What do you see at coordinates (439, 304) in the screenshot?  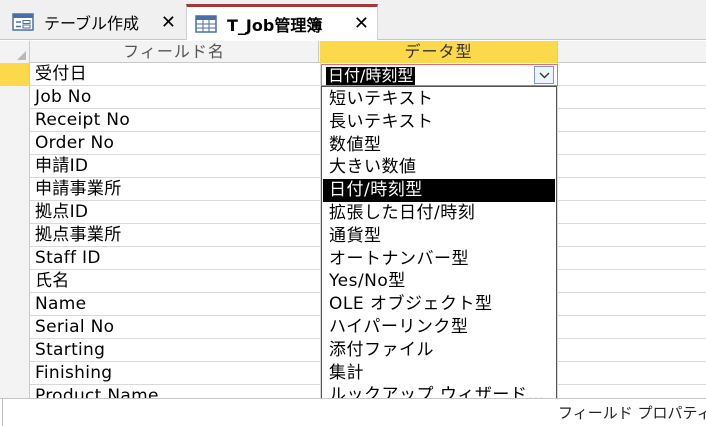 I see `dropdown-option: OLE オブジェクト型` at bounding box center [439, 304].